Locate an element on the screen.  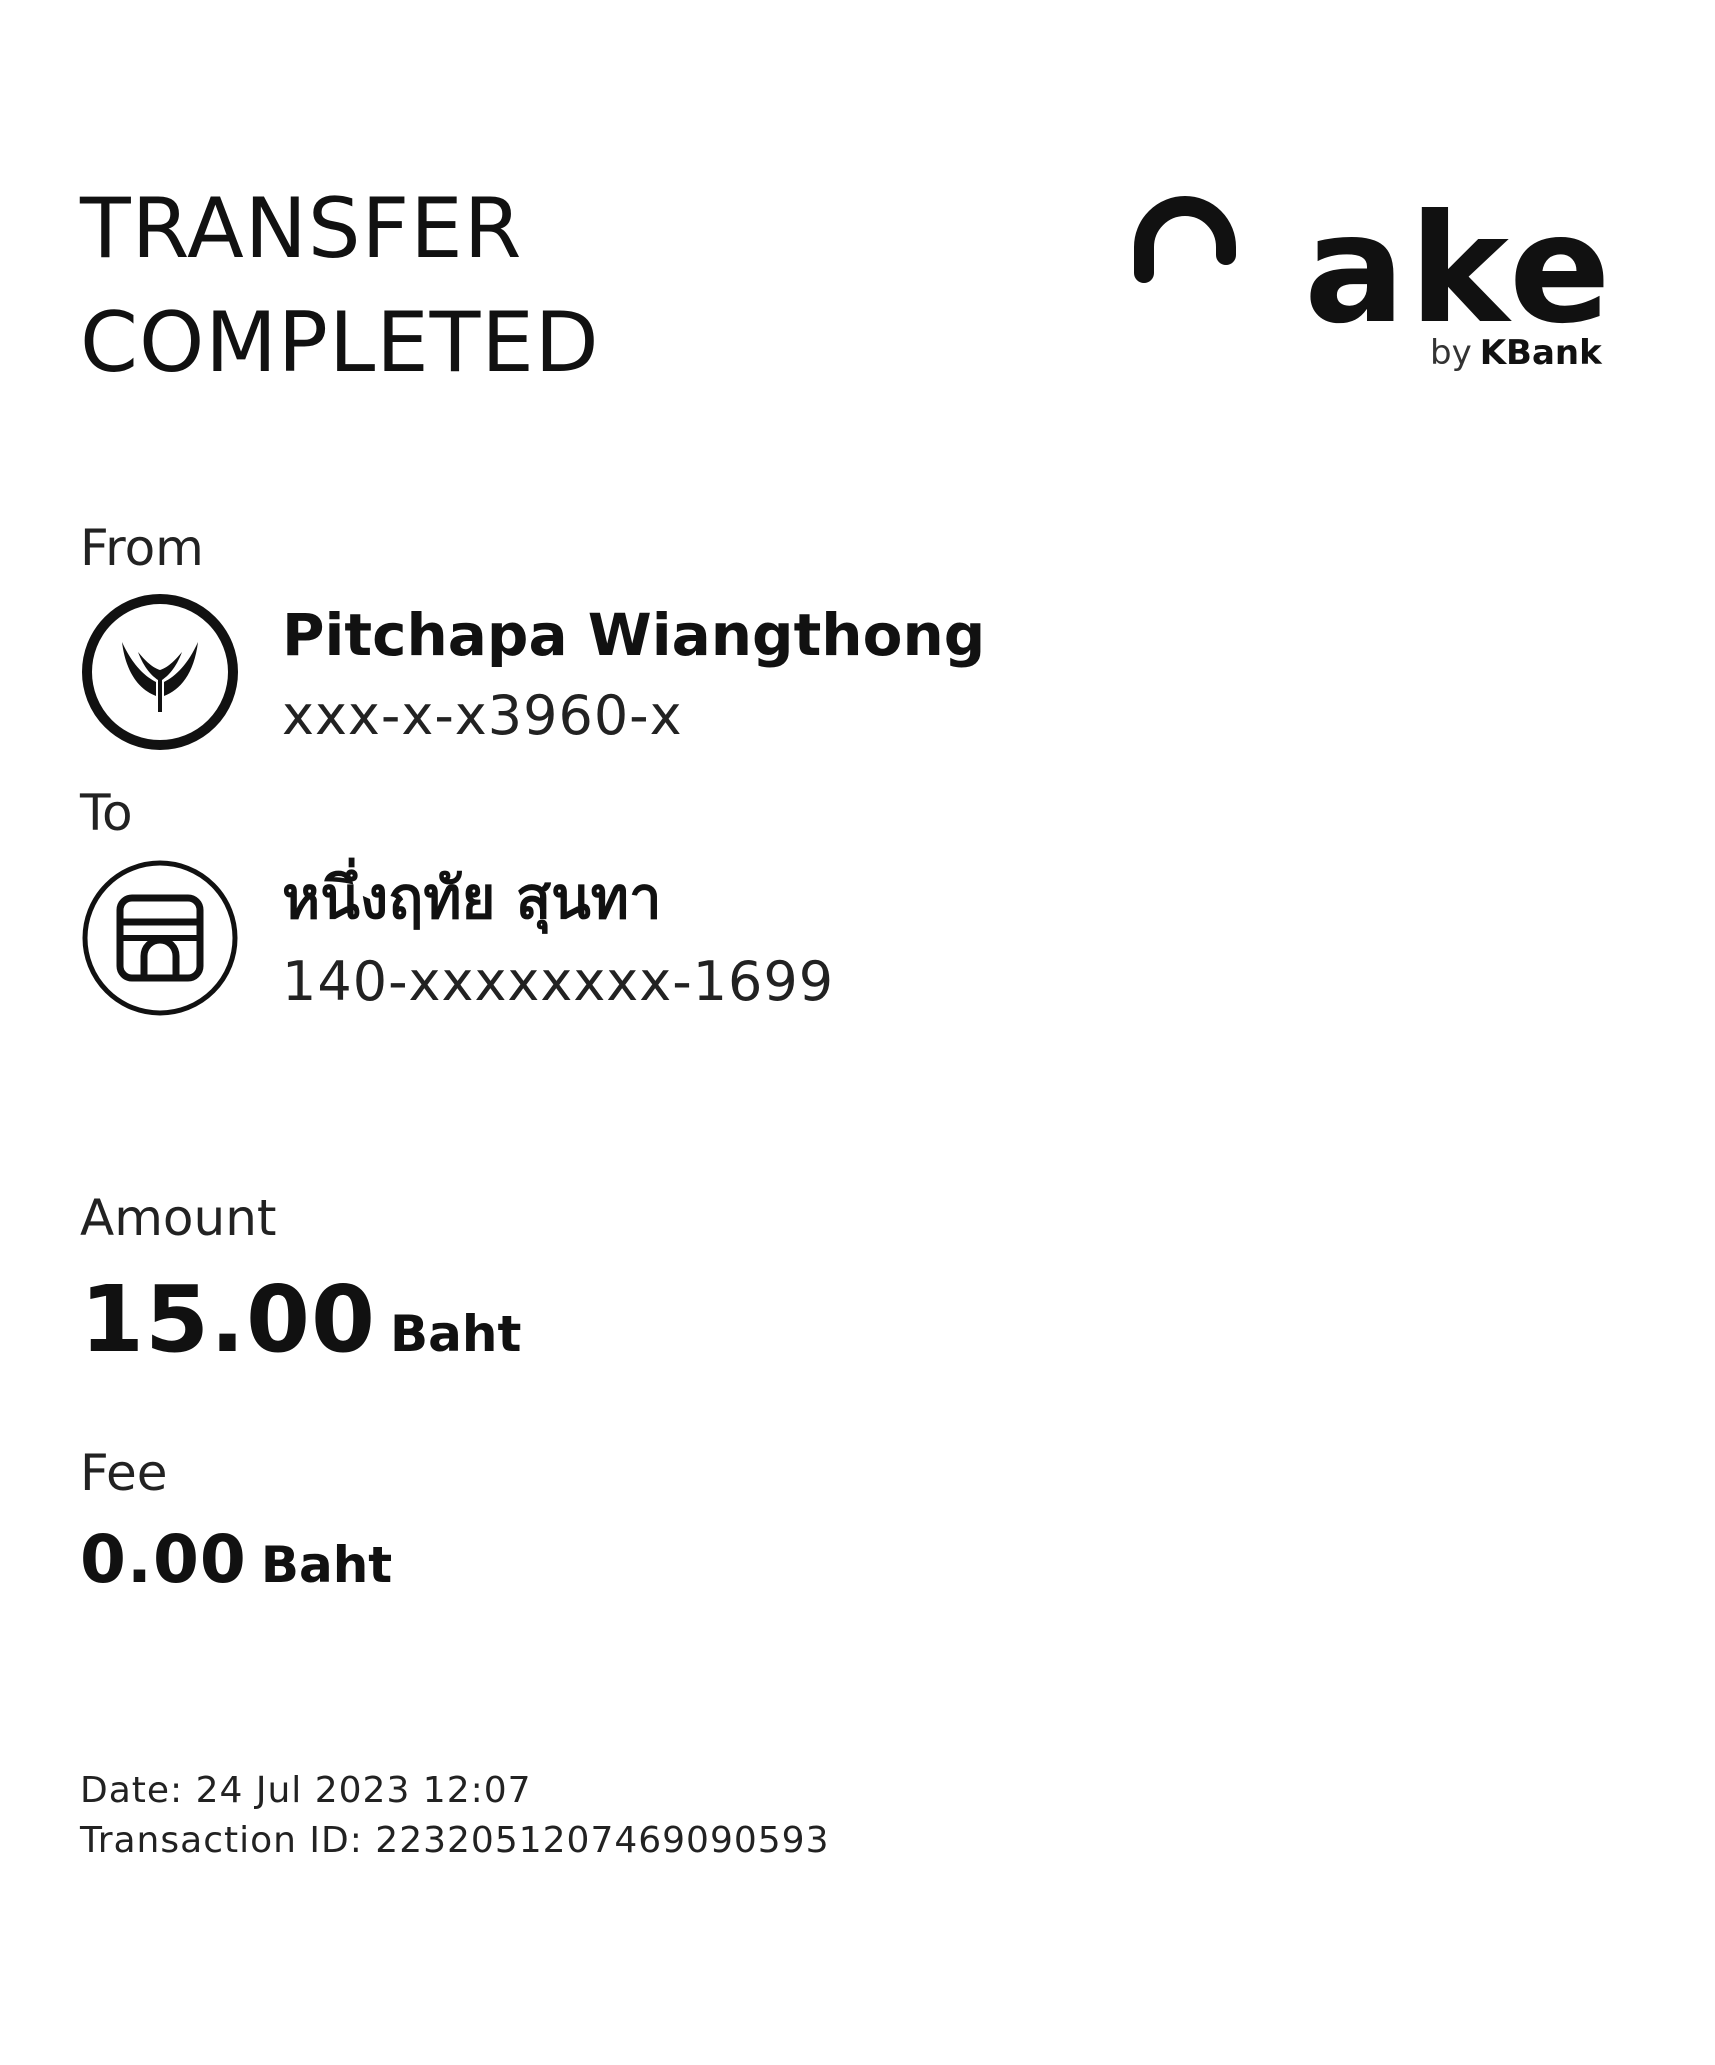
logo-by-text: by is located at coordinates (1451, 353).